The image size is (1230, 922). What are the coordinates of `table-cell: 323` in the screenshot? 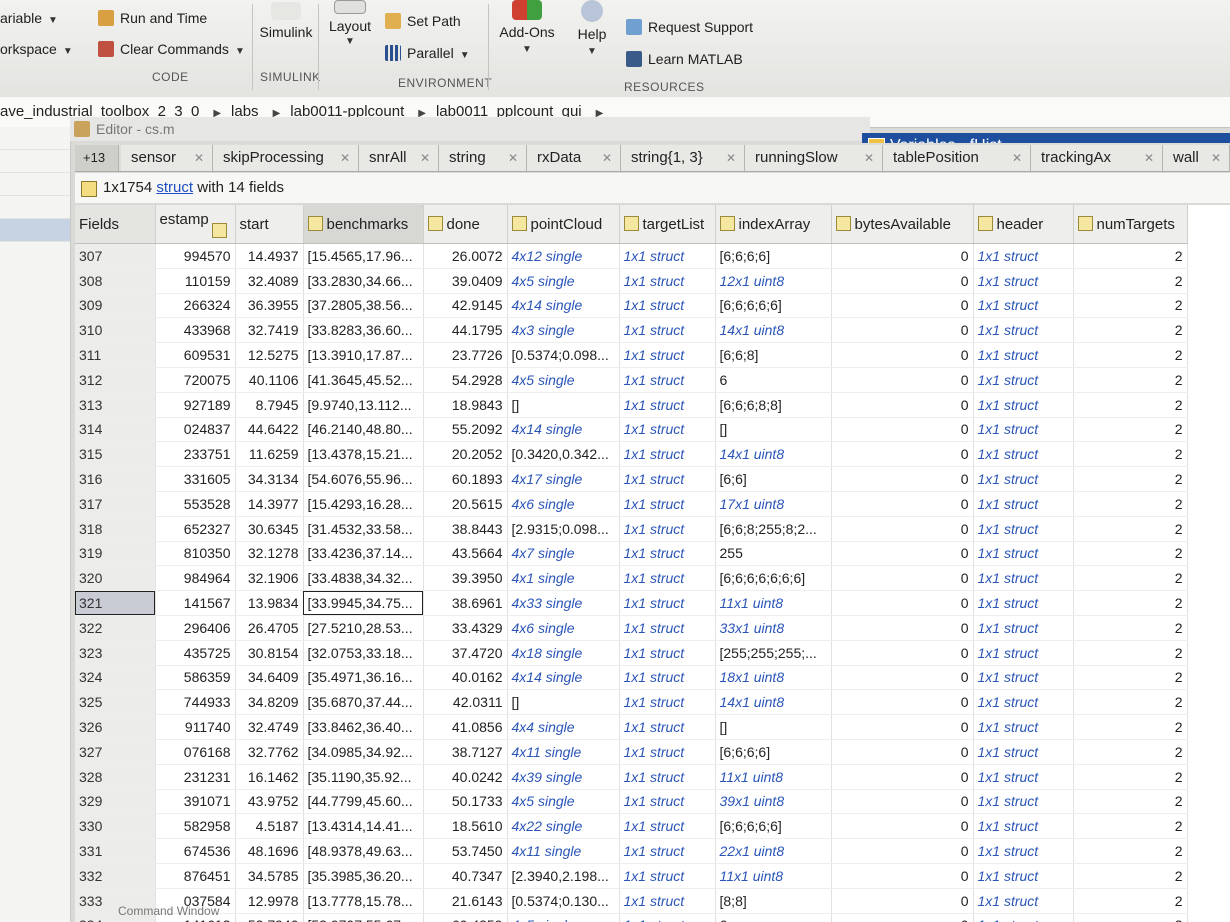 It's located at (115, 653).